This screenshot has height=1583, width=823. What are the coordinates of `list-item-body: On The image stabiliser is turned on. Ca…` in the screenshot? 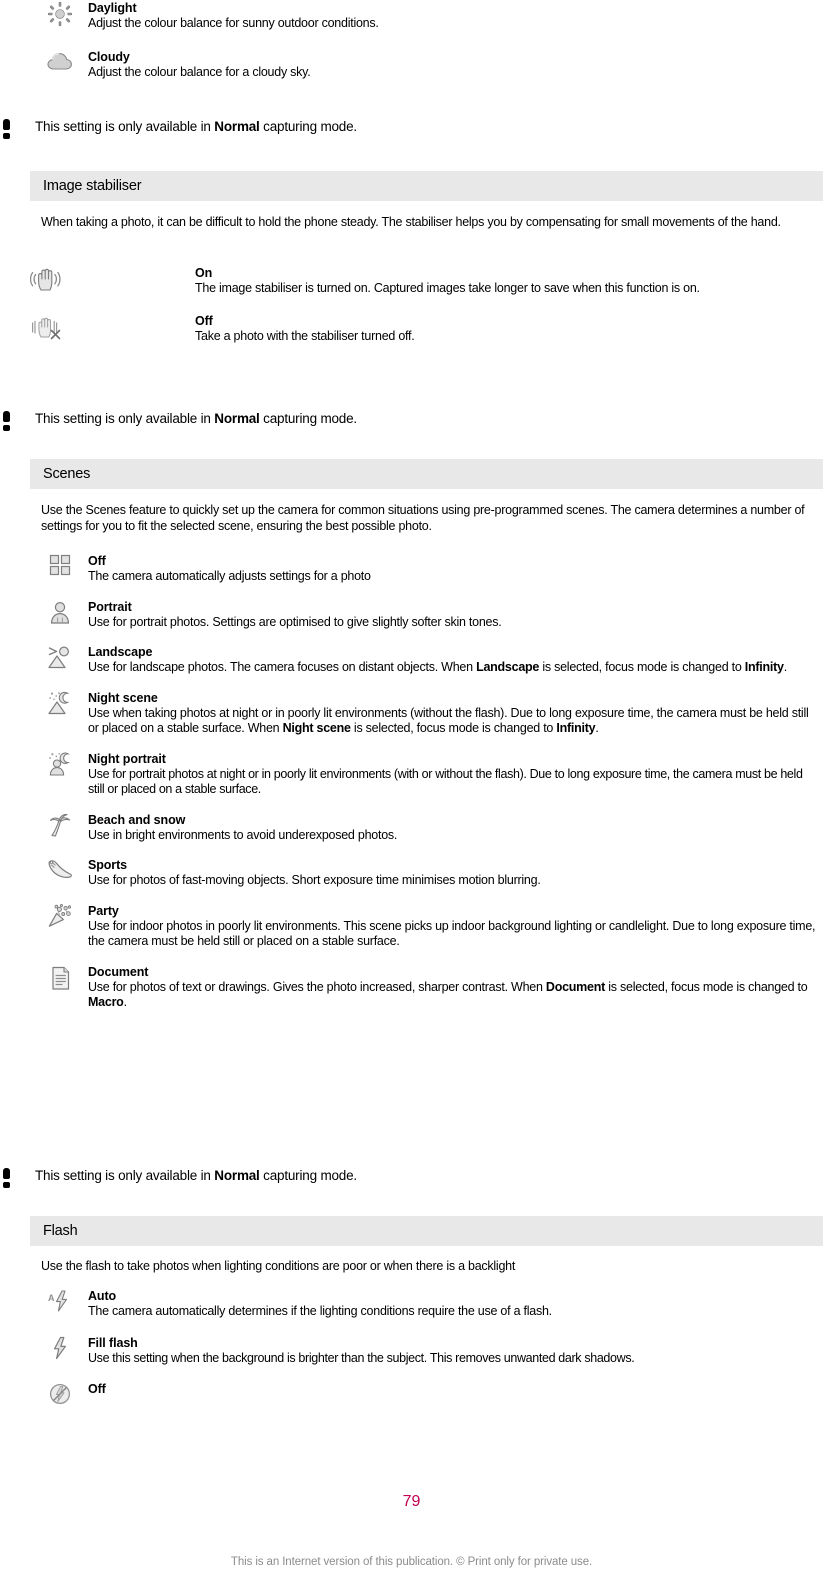 It's located at (492, 281).